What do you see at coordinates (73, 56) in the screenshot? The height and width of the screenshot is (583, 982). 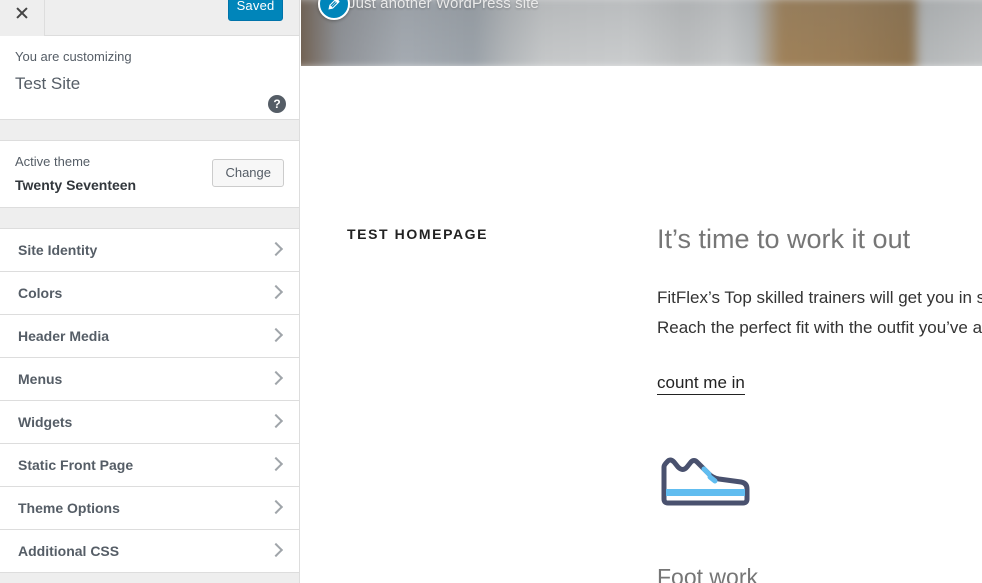 I see `customizing-label: You are customizing` at bounding box center [73, 56].